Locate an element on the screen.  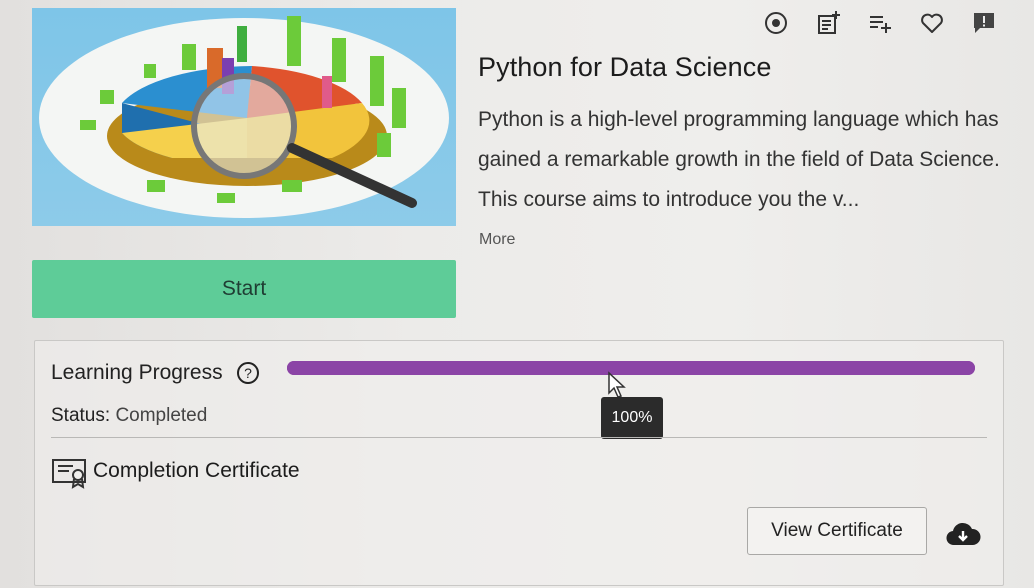
status-row: Status: Completed is located at coordinates (129, 416).